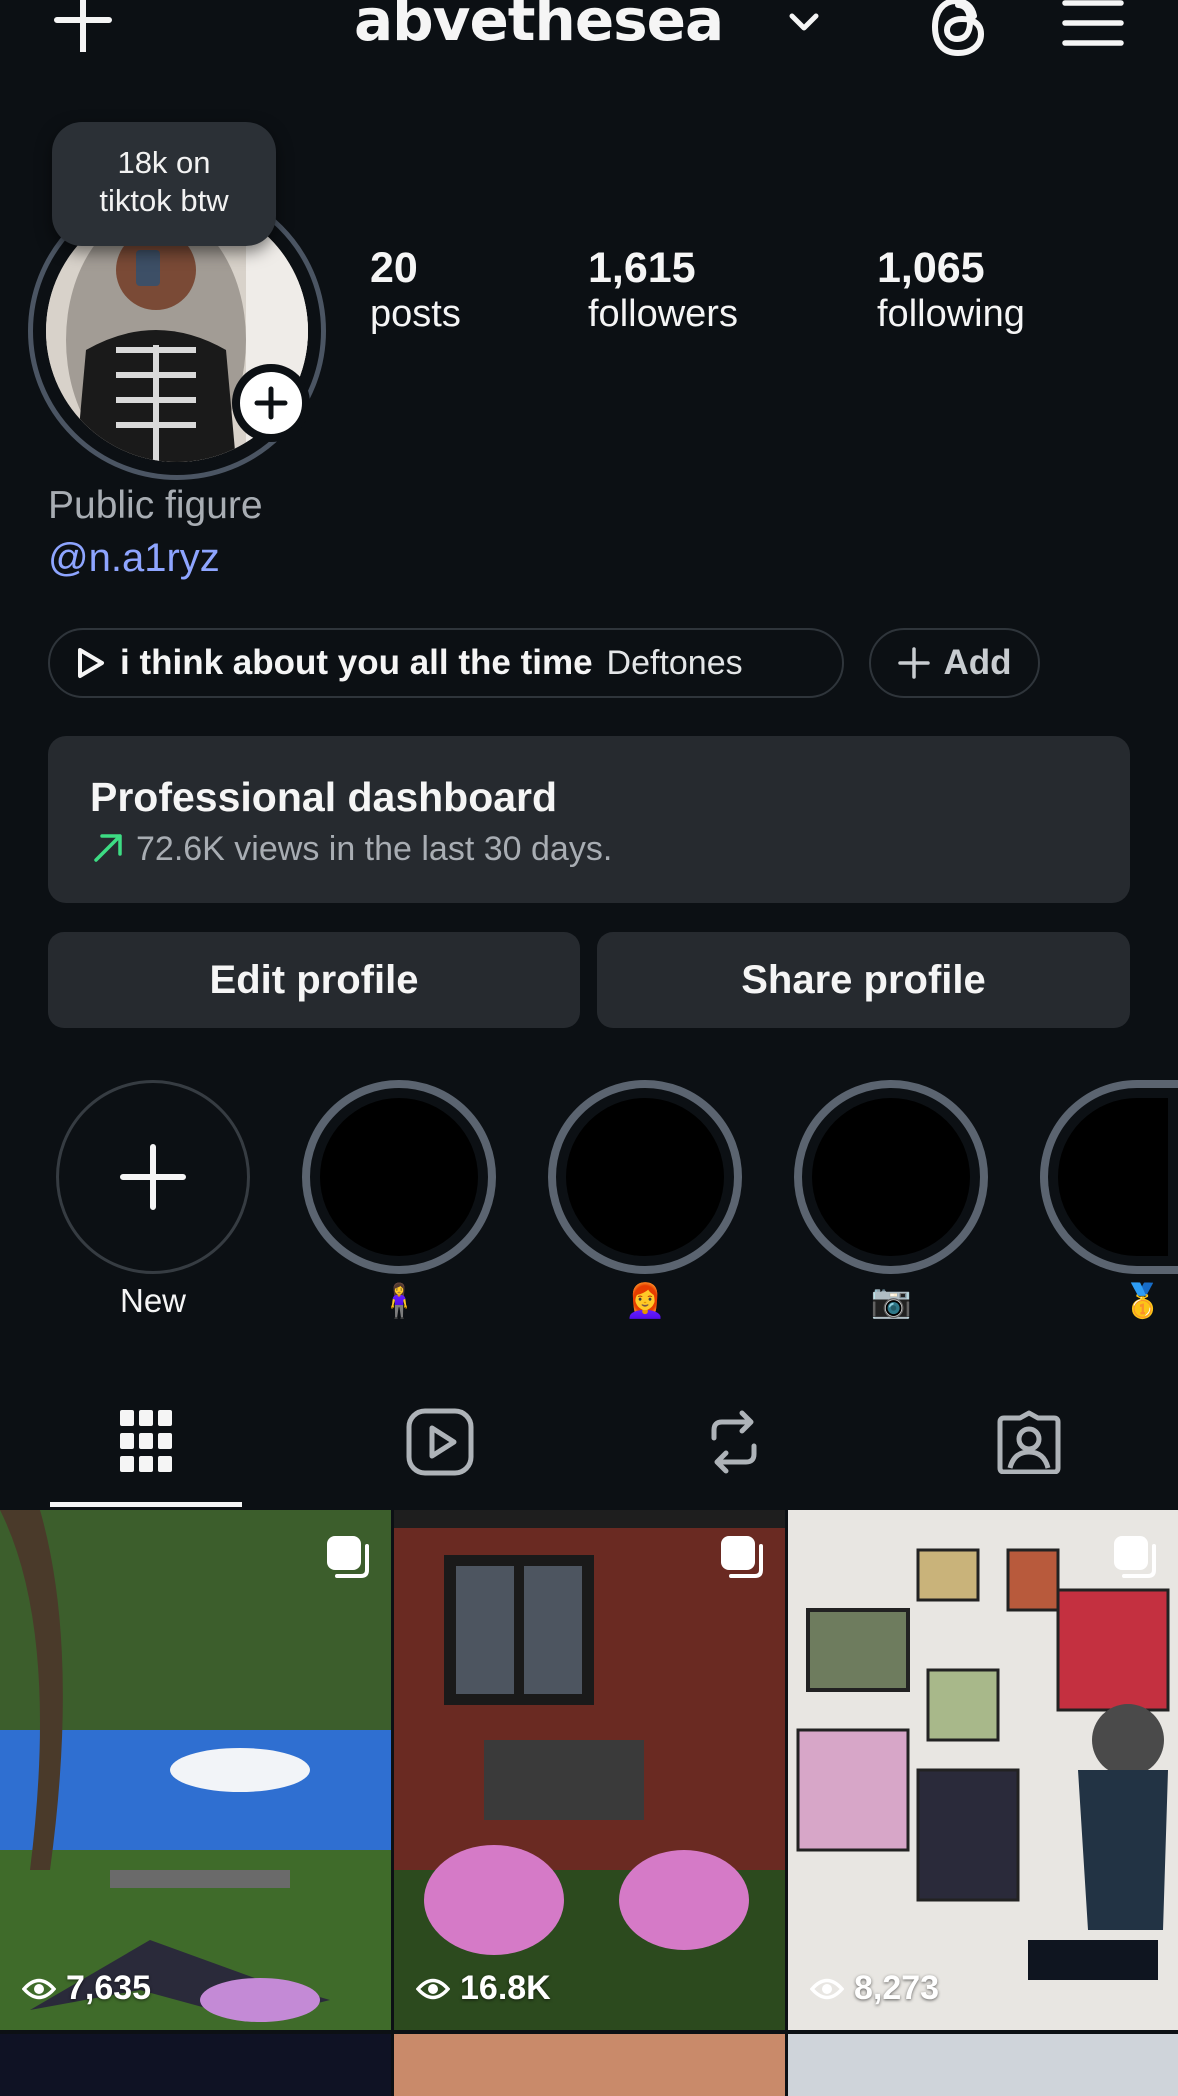 This screenshot has height=2096, width=1178. What do you see at coordinates (951, 314) in the screenshot?
I see `stat-following-label: following` at bounding box center [951, 314].